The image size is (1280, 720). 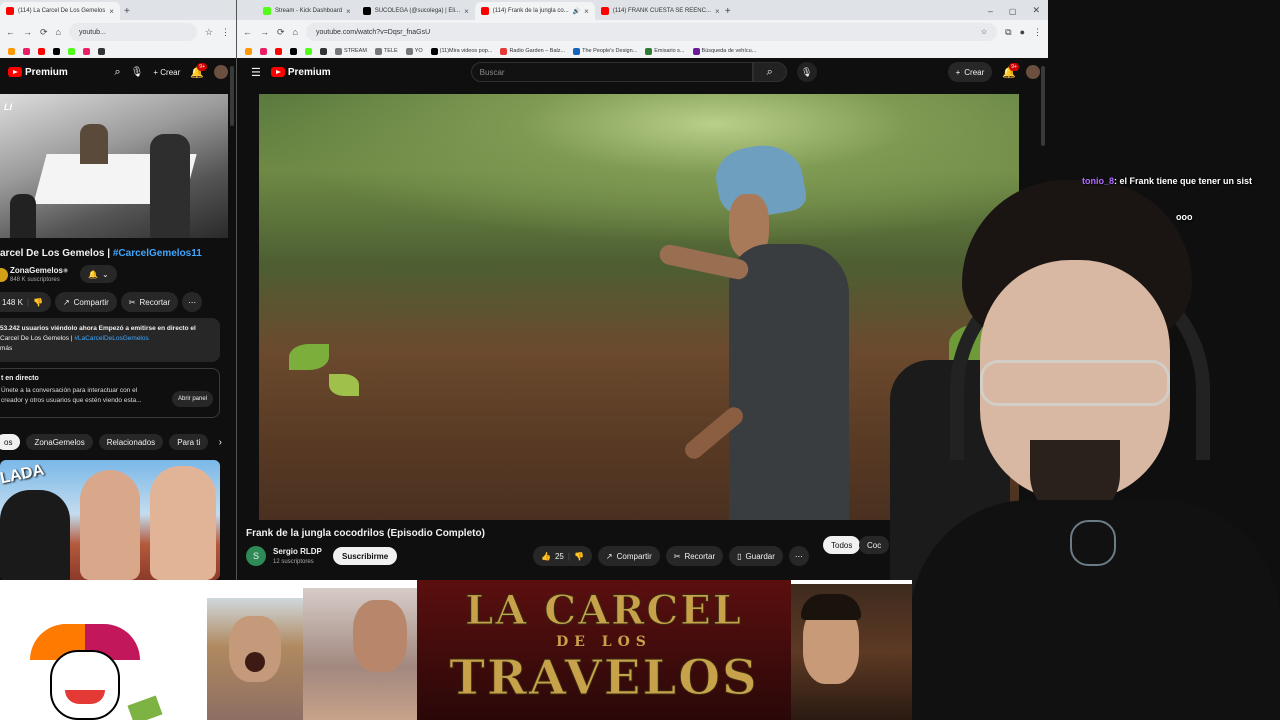 What do you see at coordinates (220, 442) in the screenshot?
I see `chevron-right-icon: ›` at bounding box center [220, 442].